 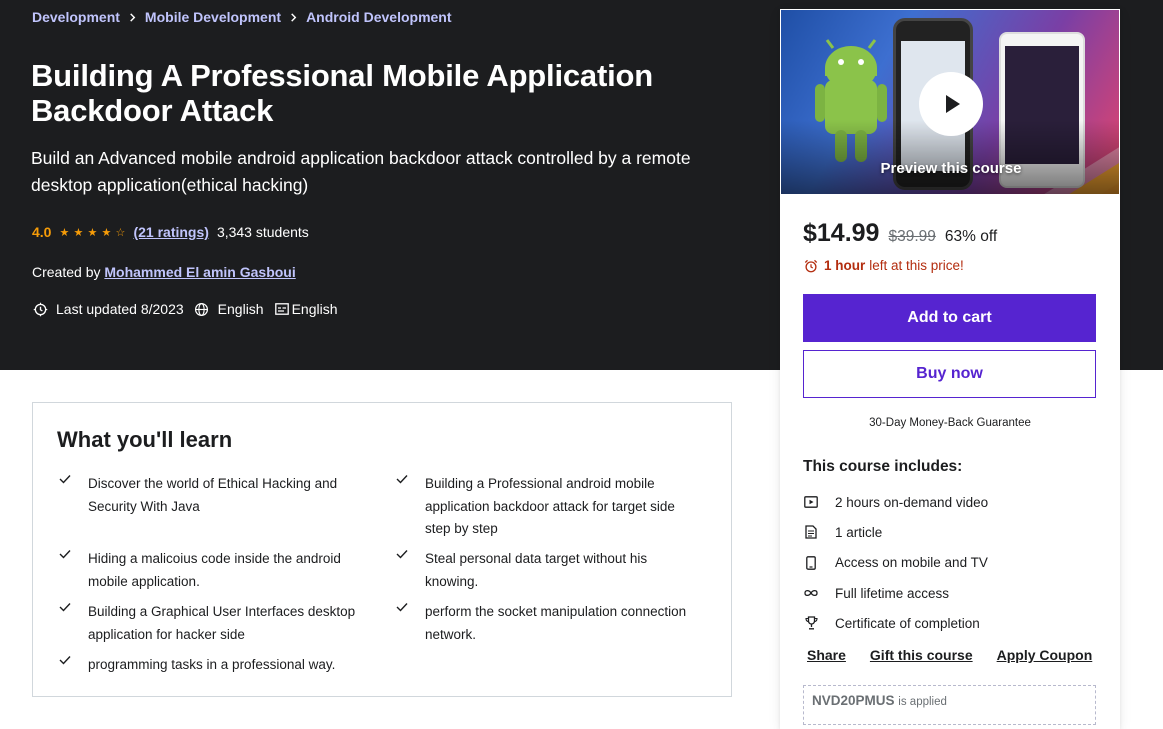 I want to click on breadcrumb-android-development: Android Development, so click(x=378, y=17).